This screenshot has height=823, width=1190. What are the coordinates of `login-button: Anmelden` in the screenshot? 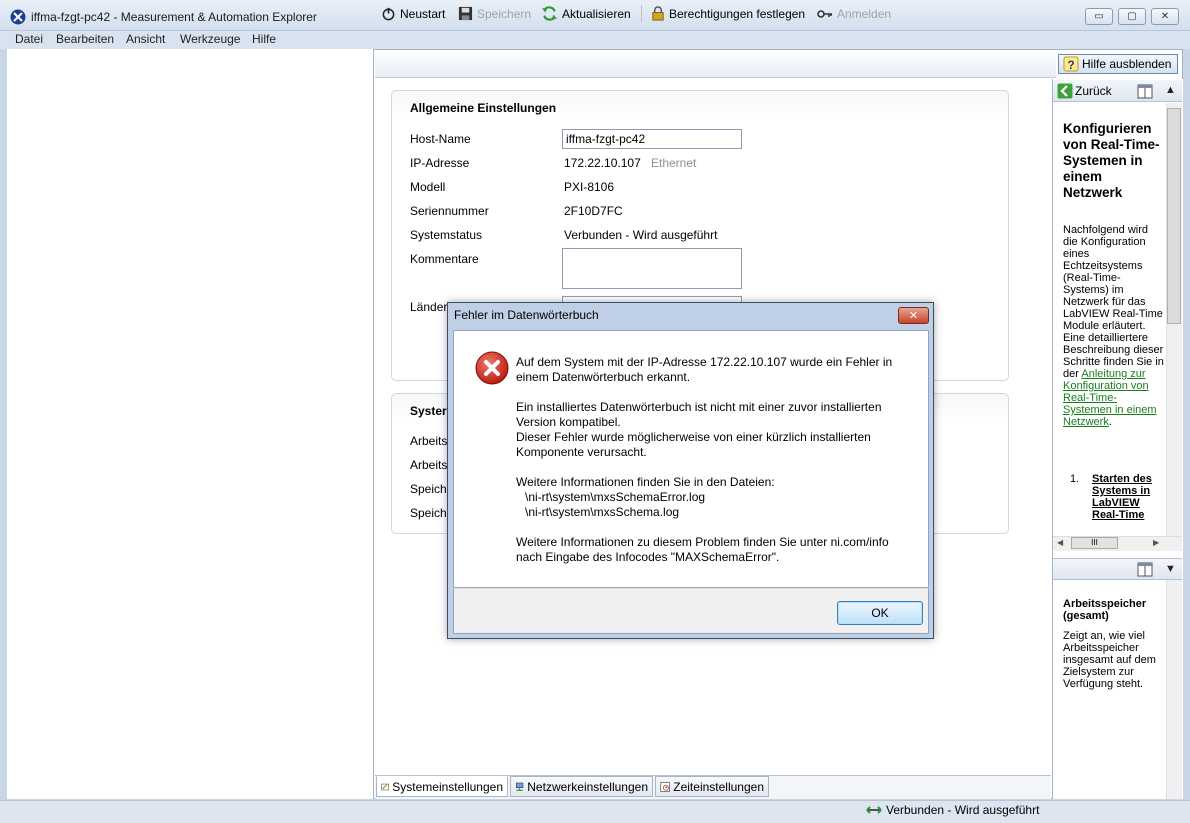 It's located at (854, 13).